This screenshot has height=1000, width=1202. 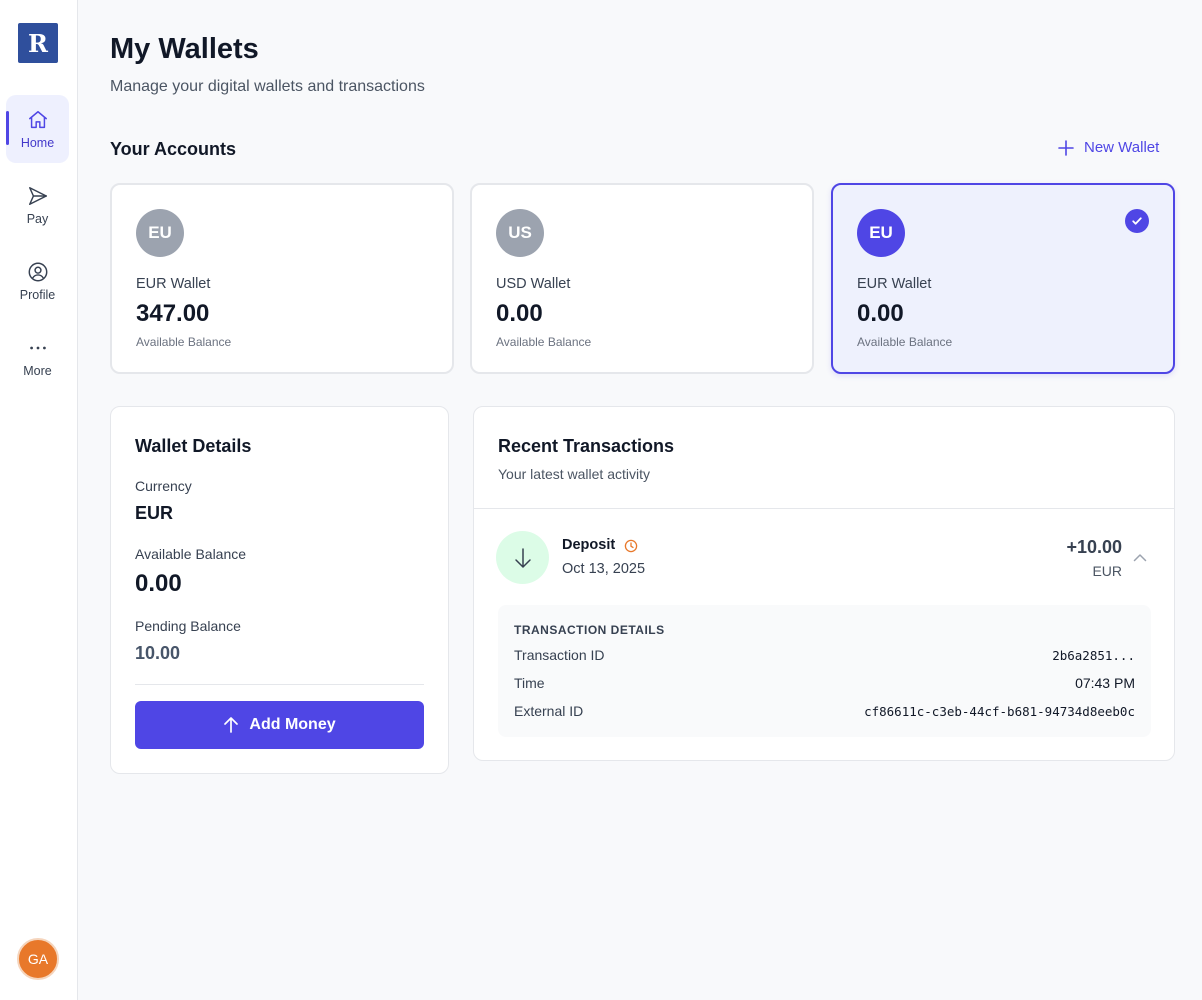 What do you see at coordinates (163, 486) in the screenshot?
I see `currency-label: Currency` at bounding box center [163, 486].